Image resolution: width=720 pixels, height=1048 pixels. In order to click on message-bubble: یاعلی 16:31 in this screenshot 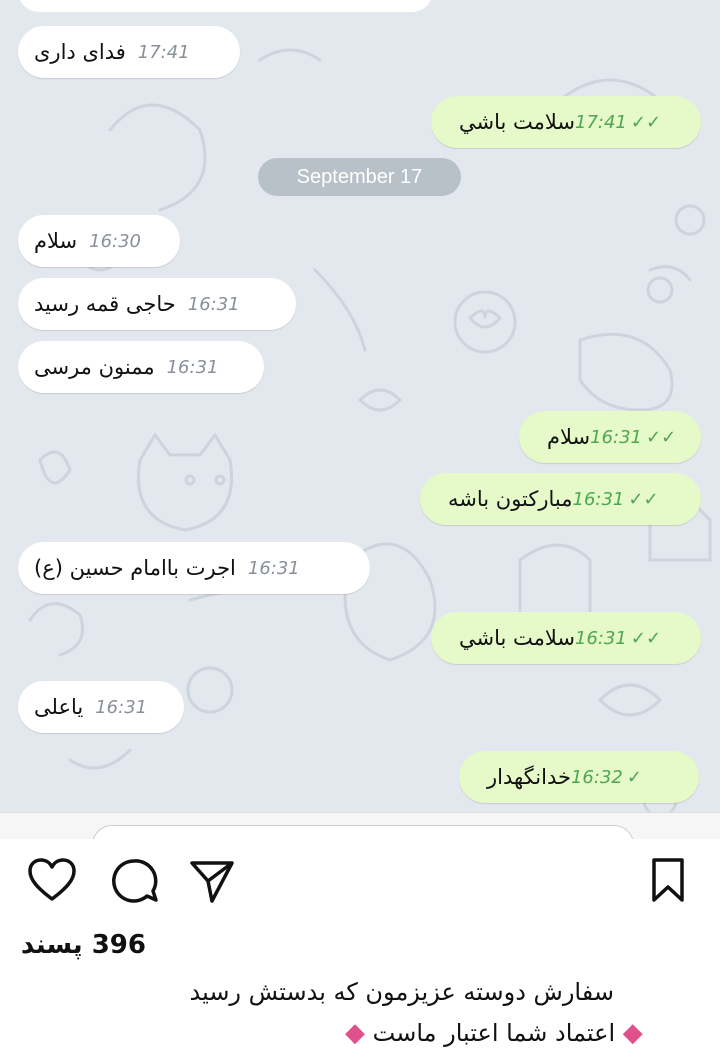, I will do `click(101, 707)`.